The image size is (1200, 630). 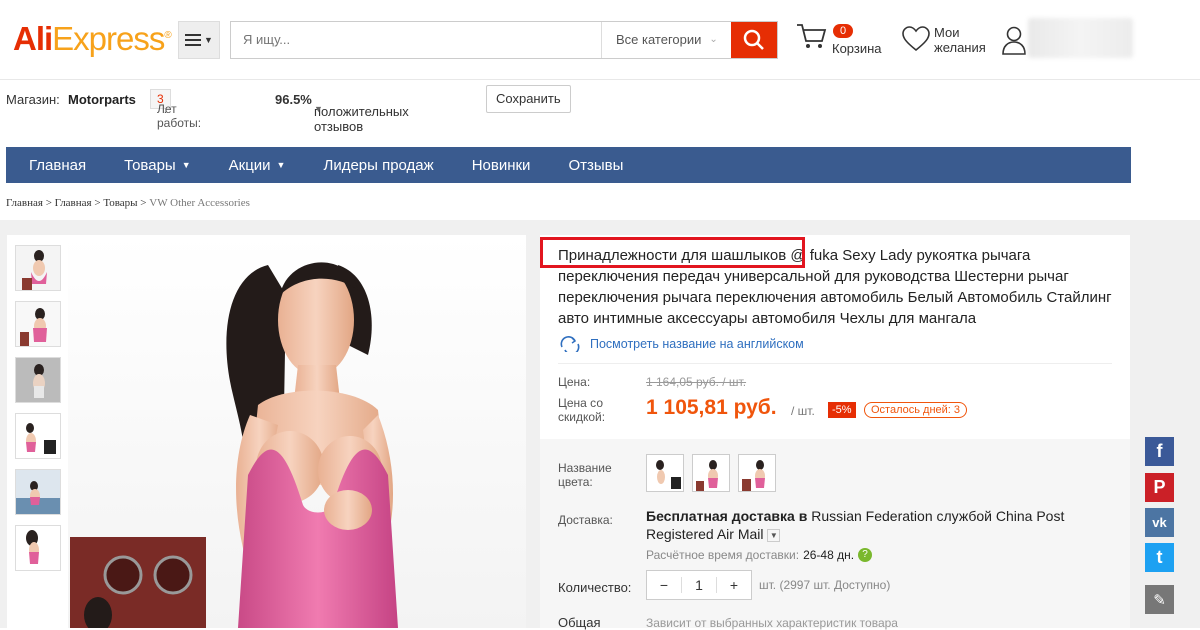 I want to click on menu-icon, so click(x=193, y=40).